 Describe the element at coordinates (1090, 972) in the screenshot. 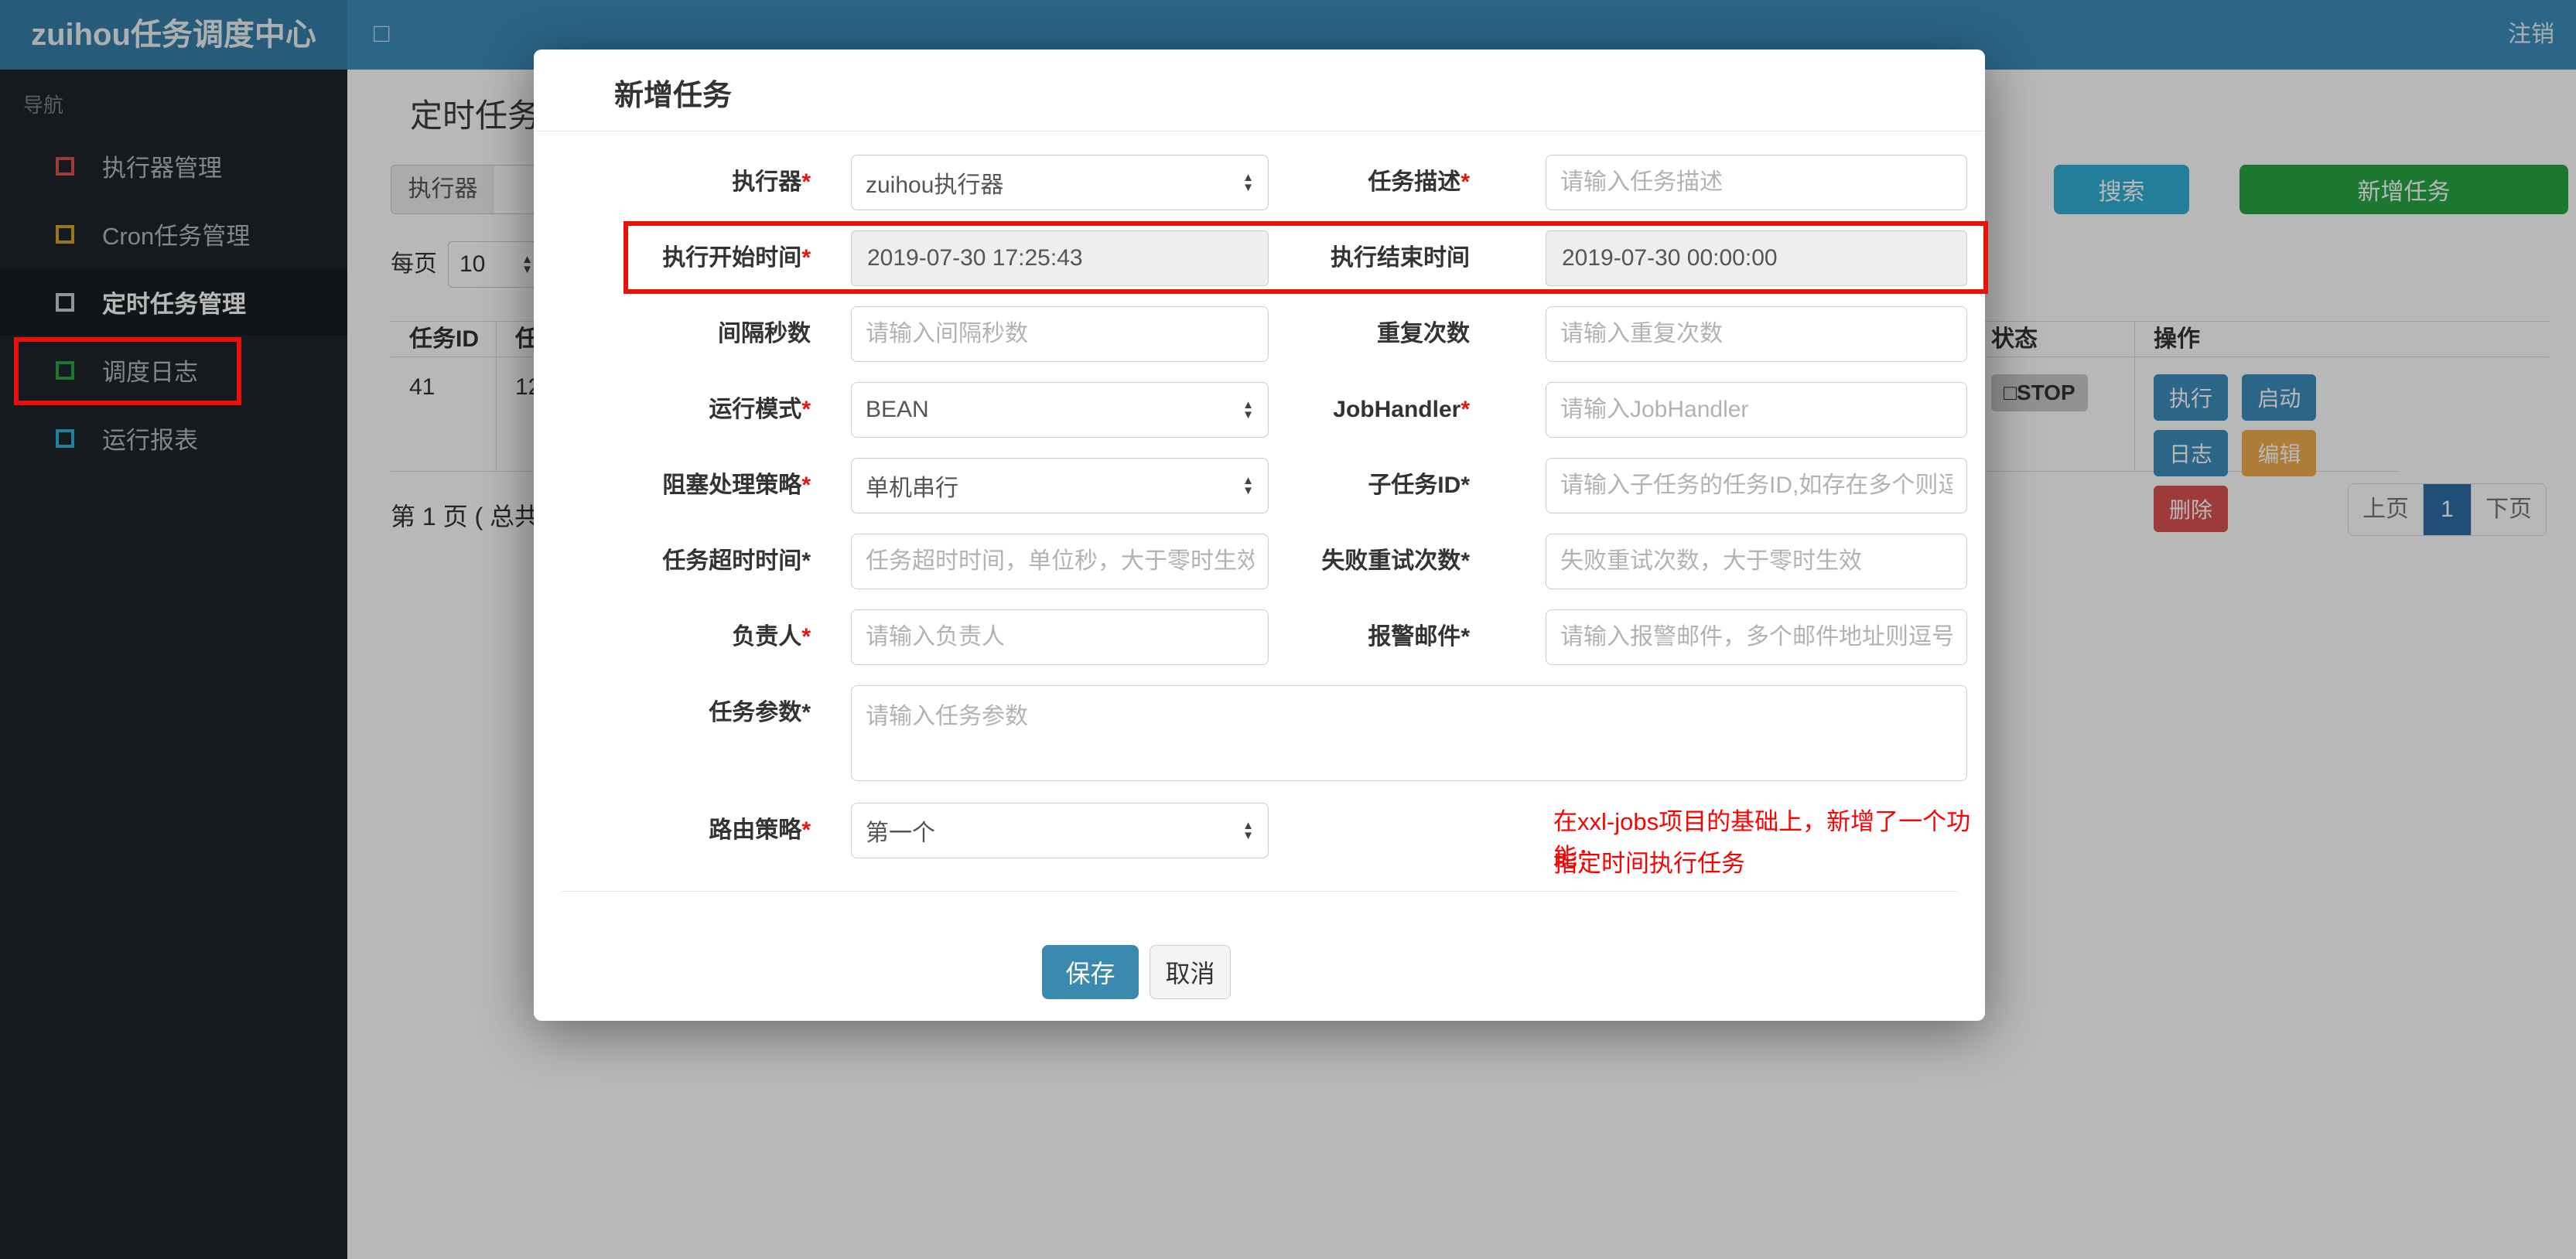

I see `save-button: 保存` at that location.